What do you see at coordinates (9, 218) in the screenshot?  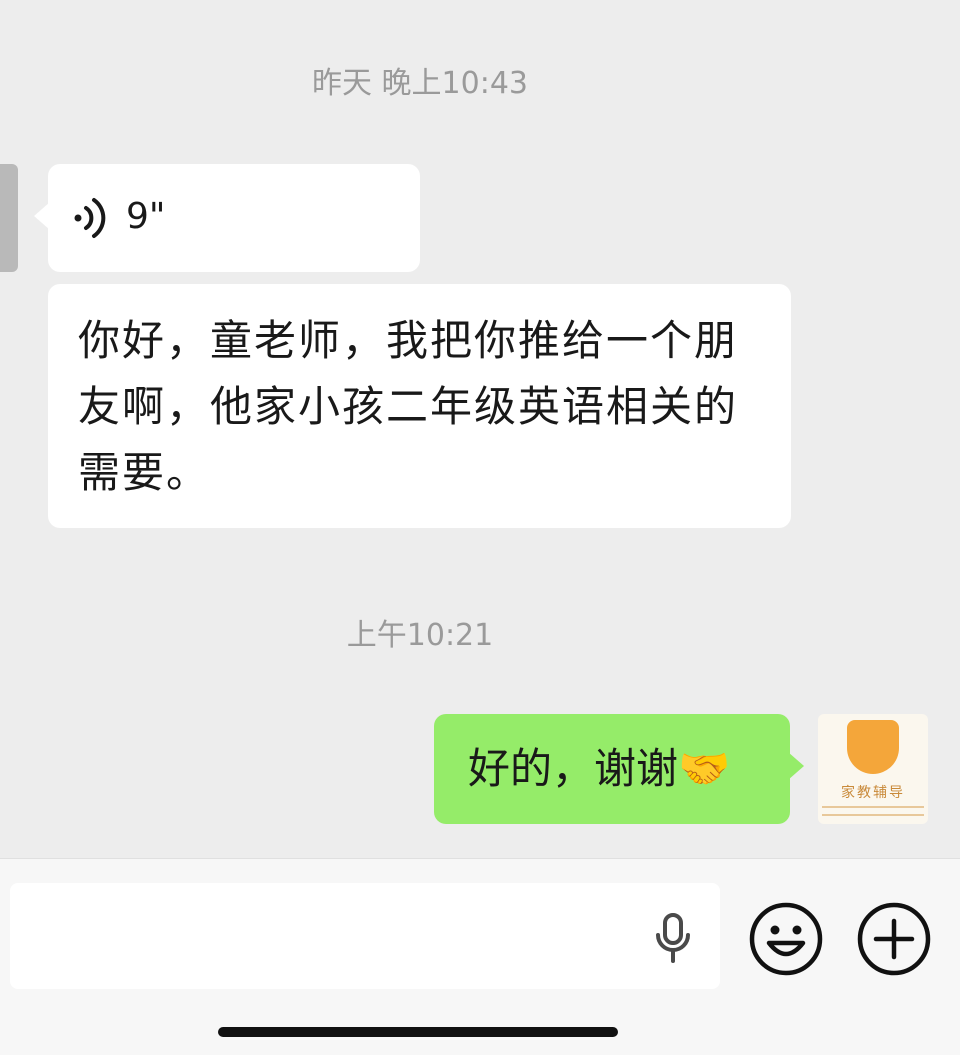 I see `contact-avatar` at bounding box center [9, 218].